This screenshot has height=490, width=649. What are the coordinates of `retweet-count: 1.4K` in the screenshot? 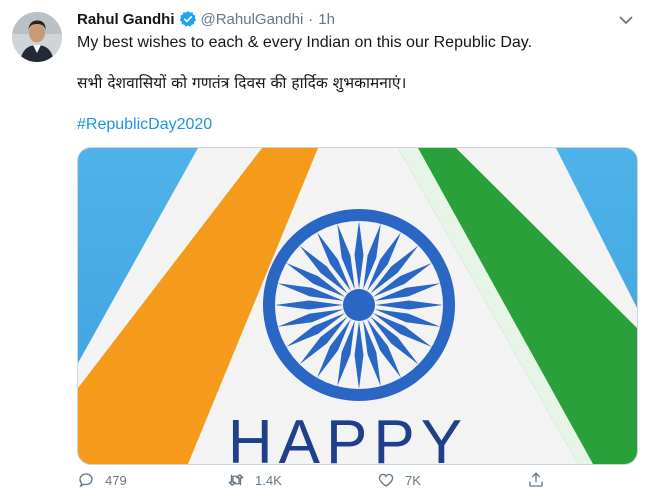 It's located at (268, 480).